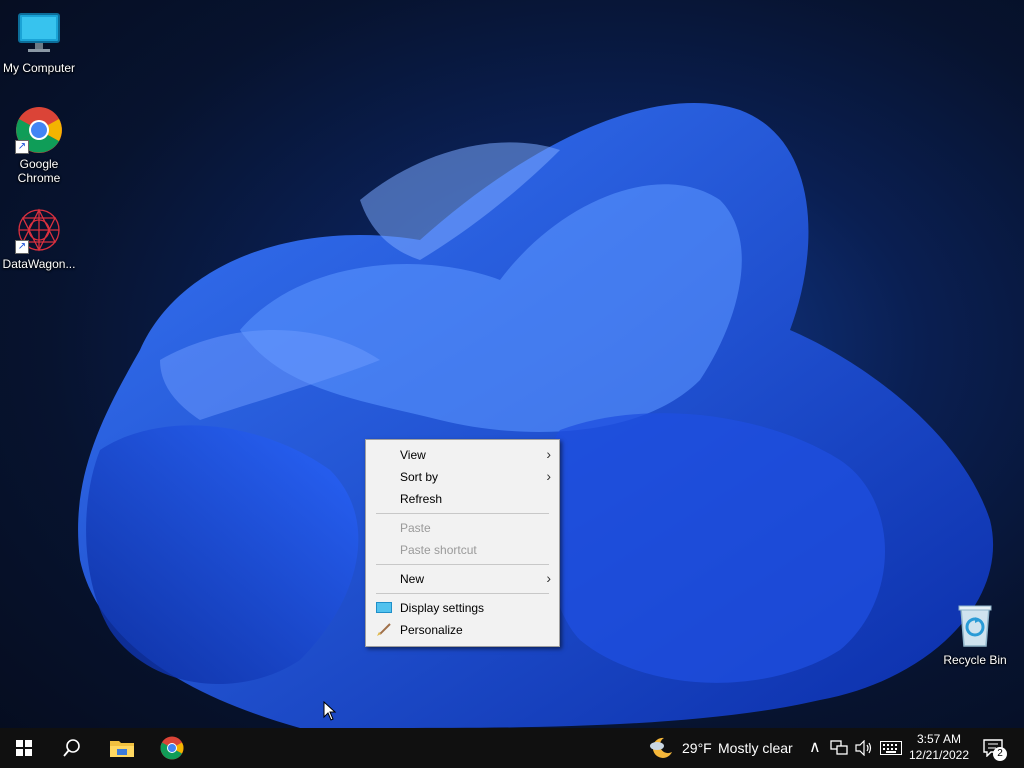  What do you see at coordinates (330, 711) in the screenshot?
I see `mouse-cursor-icon` at bounding box center [330, 711].